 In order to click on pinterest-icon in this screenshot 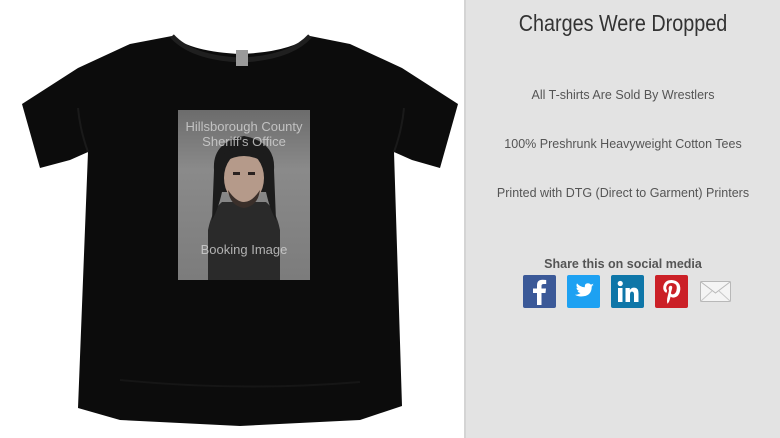, I will do `click(672, 292)`.